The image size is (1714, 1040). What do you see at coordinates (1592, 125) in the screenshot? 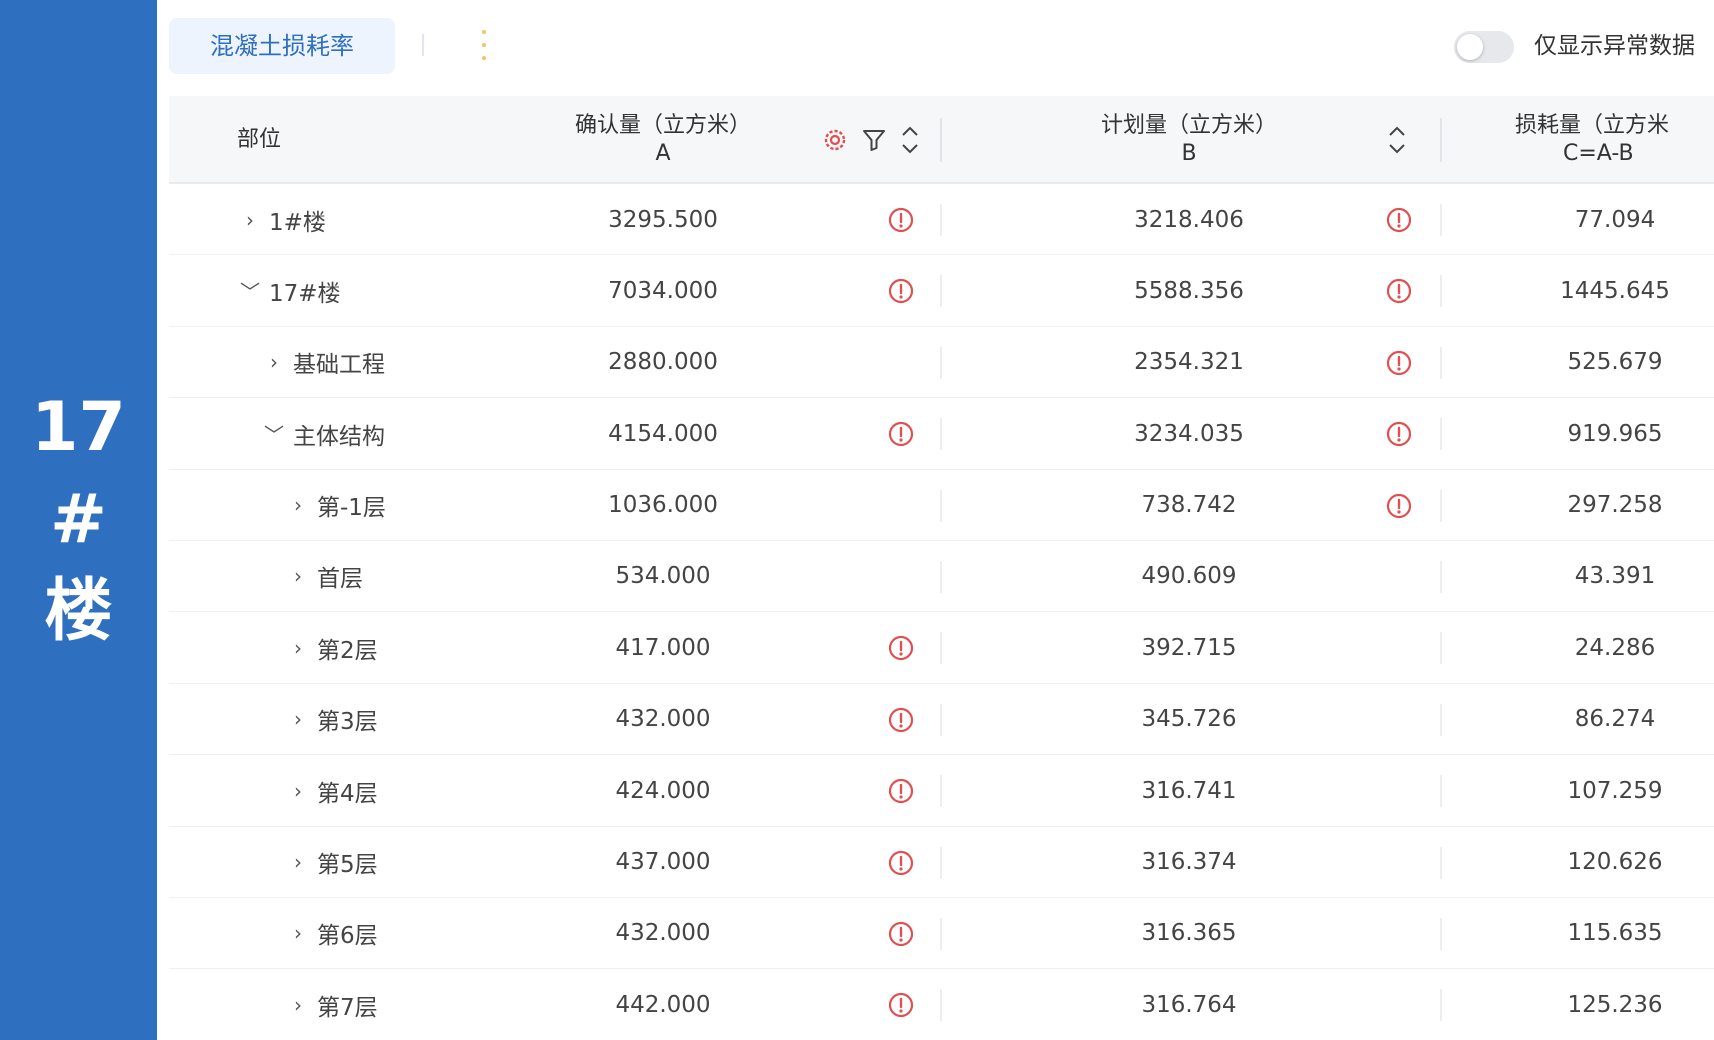
I see `header-loss-line1: 损耗量（立方米` at bounding box center [1592, 125].